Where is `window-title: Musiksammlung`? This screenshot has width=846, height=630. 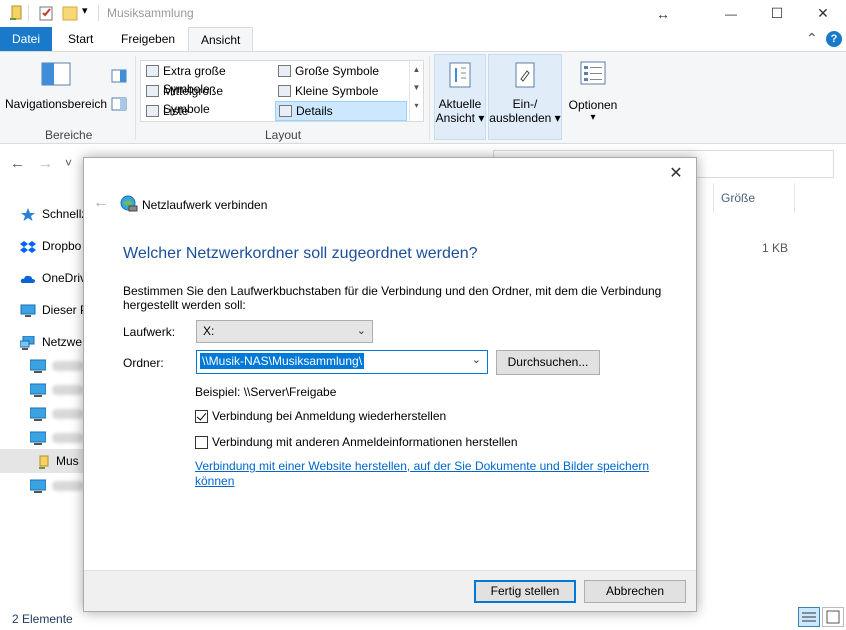
window-title: Musiksammlung is located at coordinates (150, 13).